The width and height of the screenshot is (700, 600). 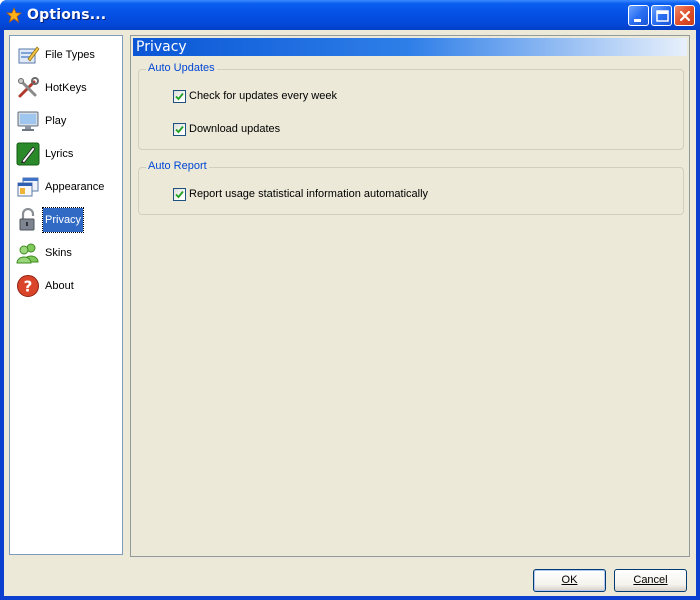 I want to click on ok-button: OK, so click(x=569, y=580).